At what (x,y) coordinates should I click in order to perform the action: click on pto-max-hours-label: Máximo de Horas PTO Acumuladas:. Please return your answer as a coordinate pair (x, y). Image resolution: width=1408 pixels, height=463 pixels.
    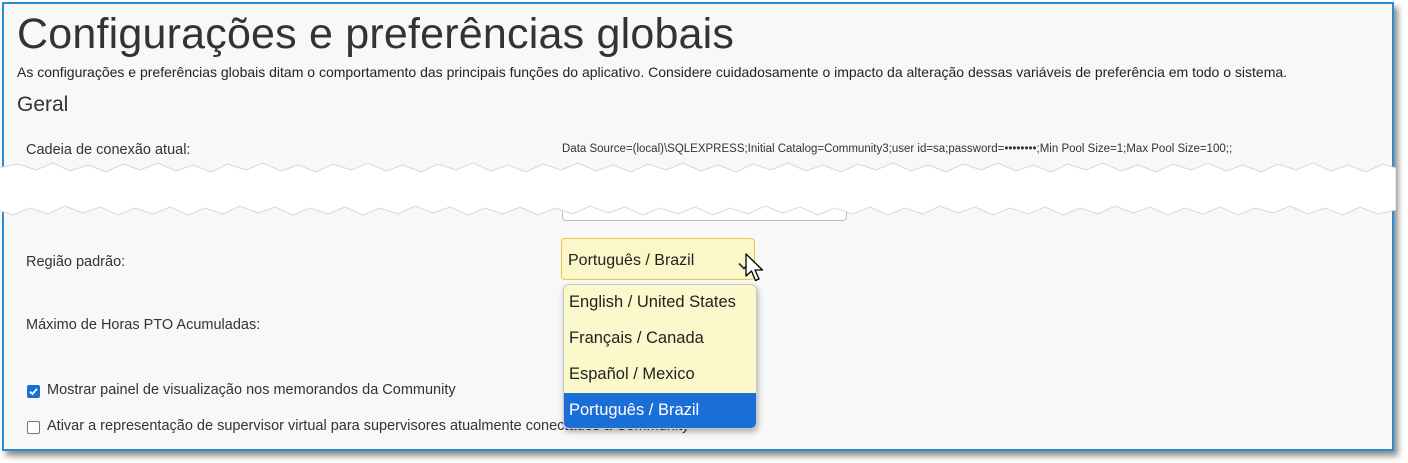
    Looking at the image, I should click on (143, 325).